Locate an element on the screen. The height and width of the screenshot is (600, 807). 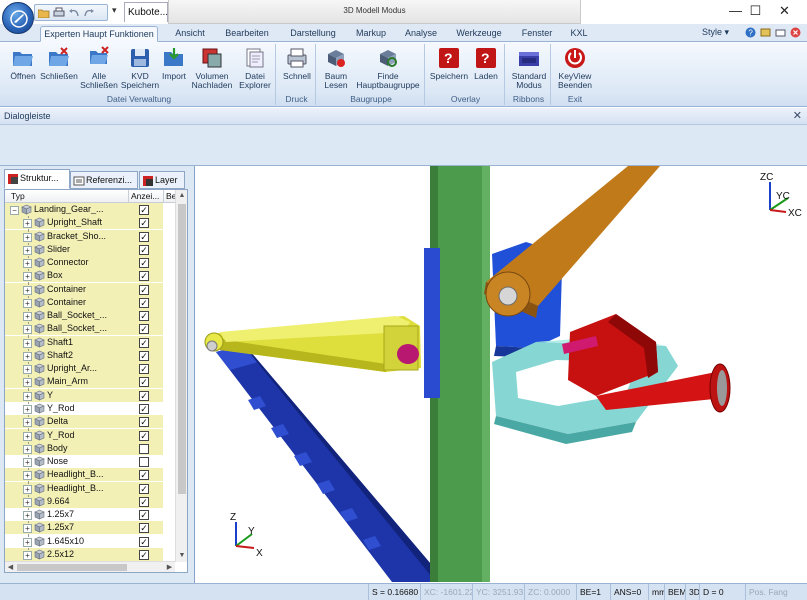
visibility-checkbox is located at coordinates (144, 462).